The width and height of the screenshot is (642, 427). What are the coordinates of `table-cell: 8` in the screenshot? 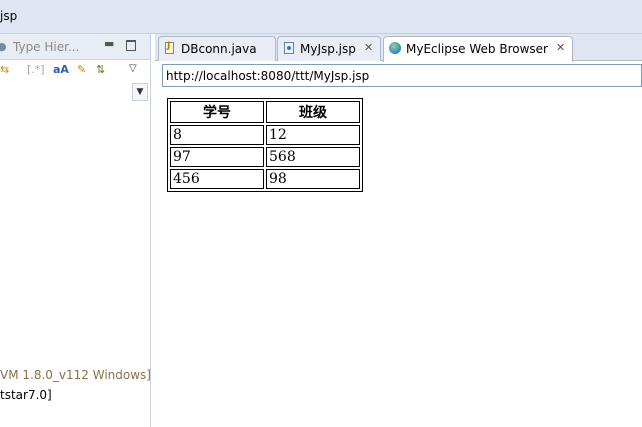 It's located at (217, 135).